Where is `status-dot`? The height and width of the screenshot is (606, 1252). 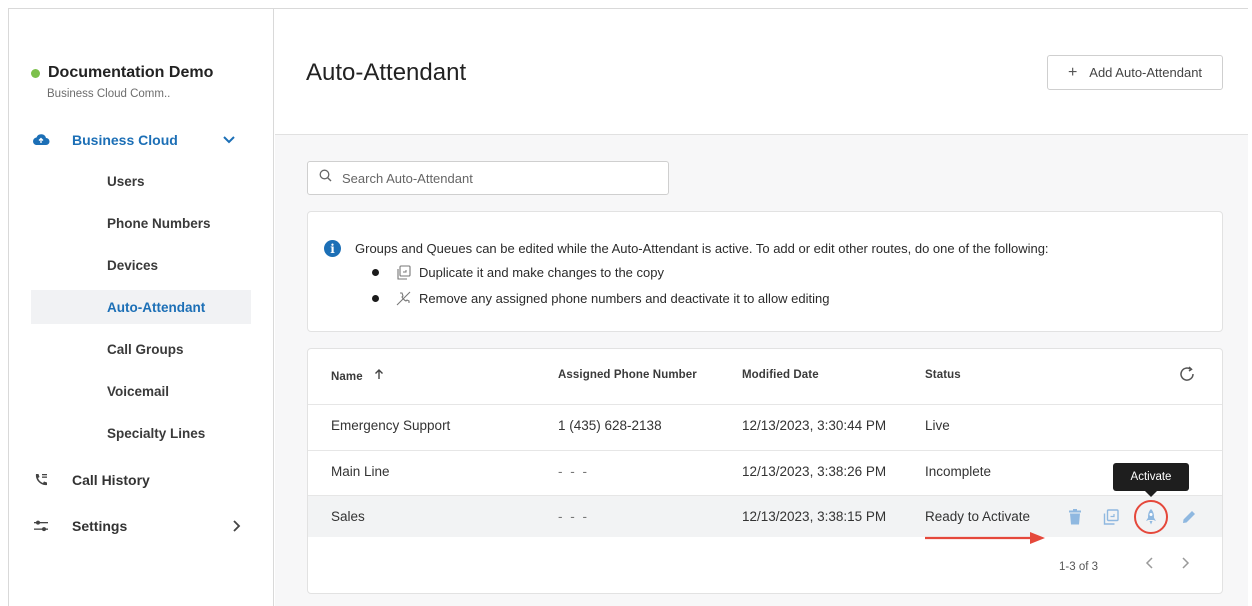
status-dot is located at coordinates (35, 73).